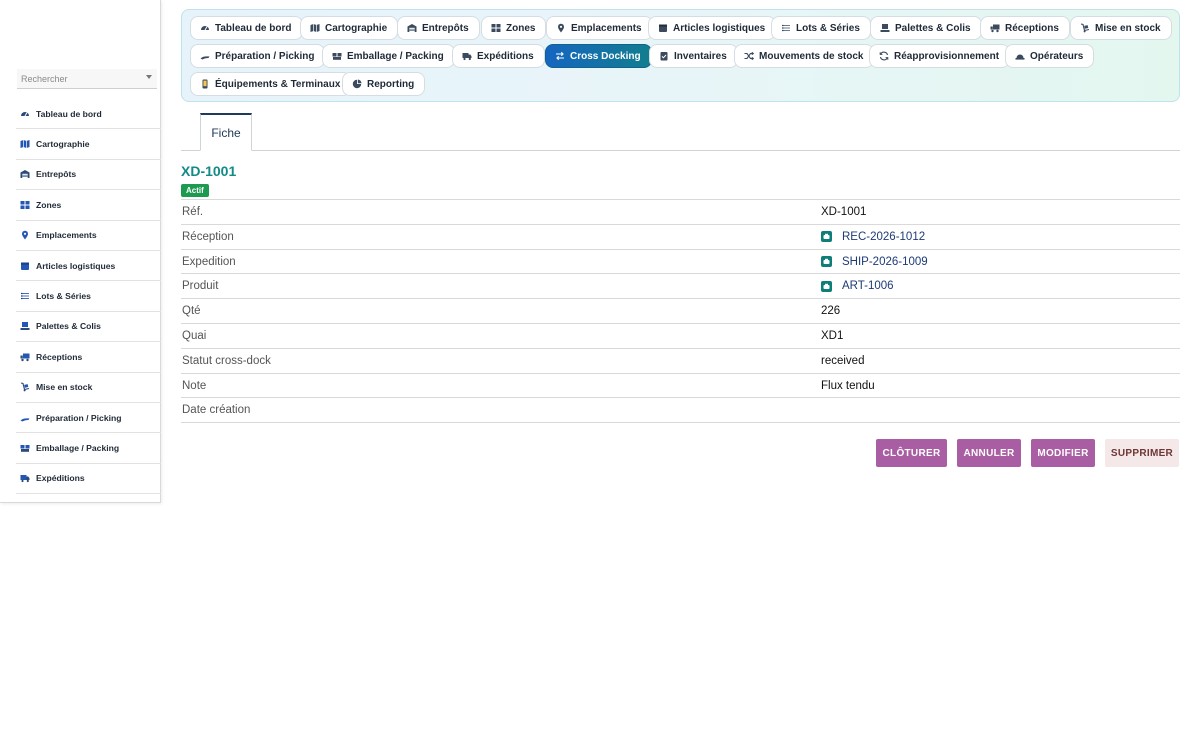 This screenshot has height=743, width=1200. What do you see at coordinates (44, 79) in the screenshot?
I see `search-placeholder: Rechercher` at bounding box center [44, 79].